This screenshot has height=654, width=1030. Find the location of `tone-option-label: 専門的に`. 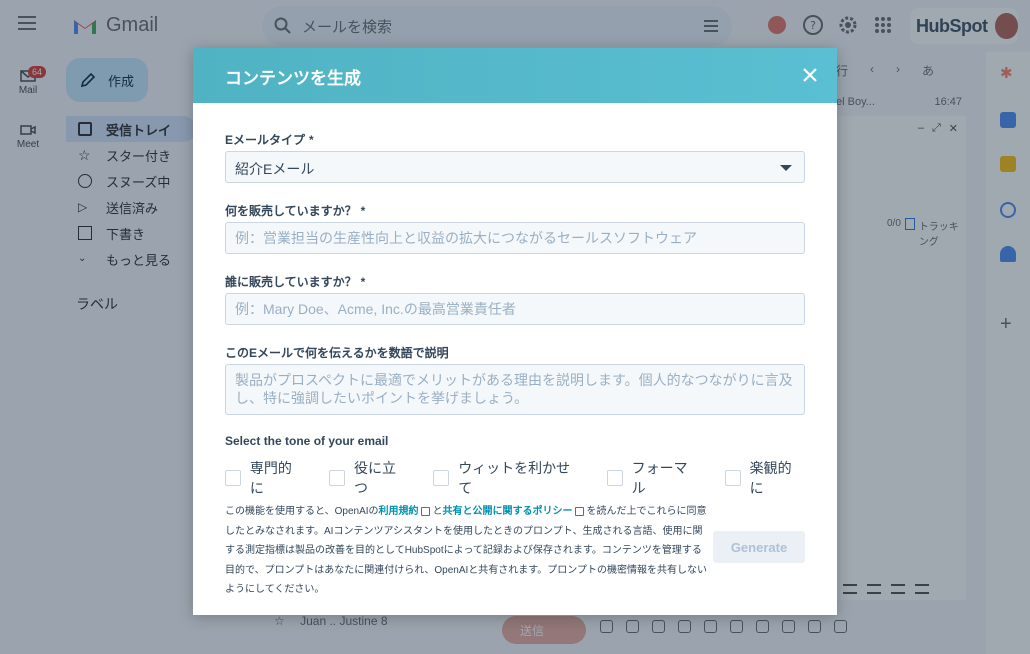

tone-option-label: 専門的に is located at coordinates (270, 478).